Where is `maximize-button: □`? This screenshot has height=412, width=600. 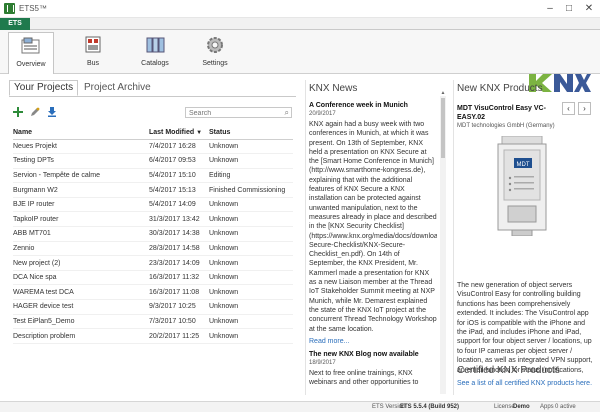 maximize-button: □ is located at coordinates (569, 8).